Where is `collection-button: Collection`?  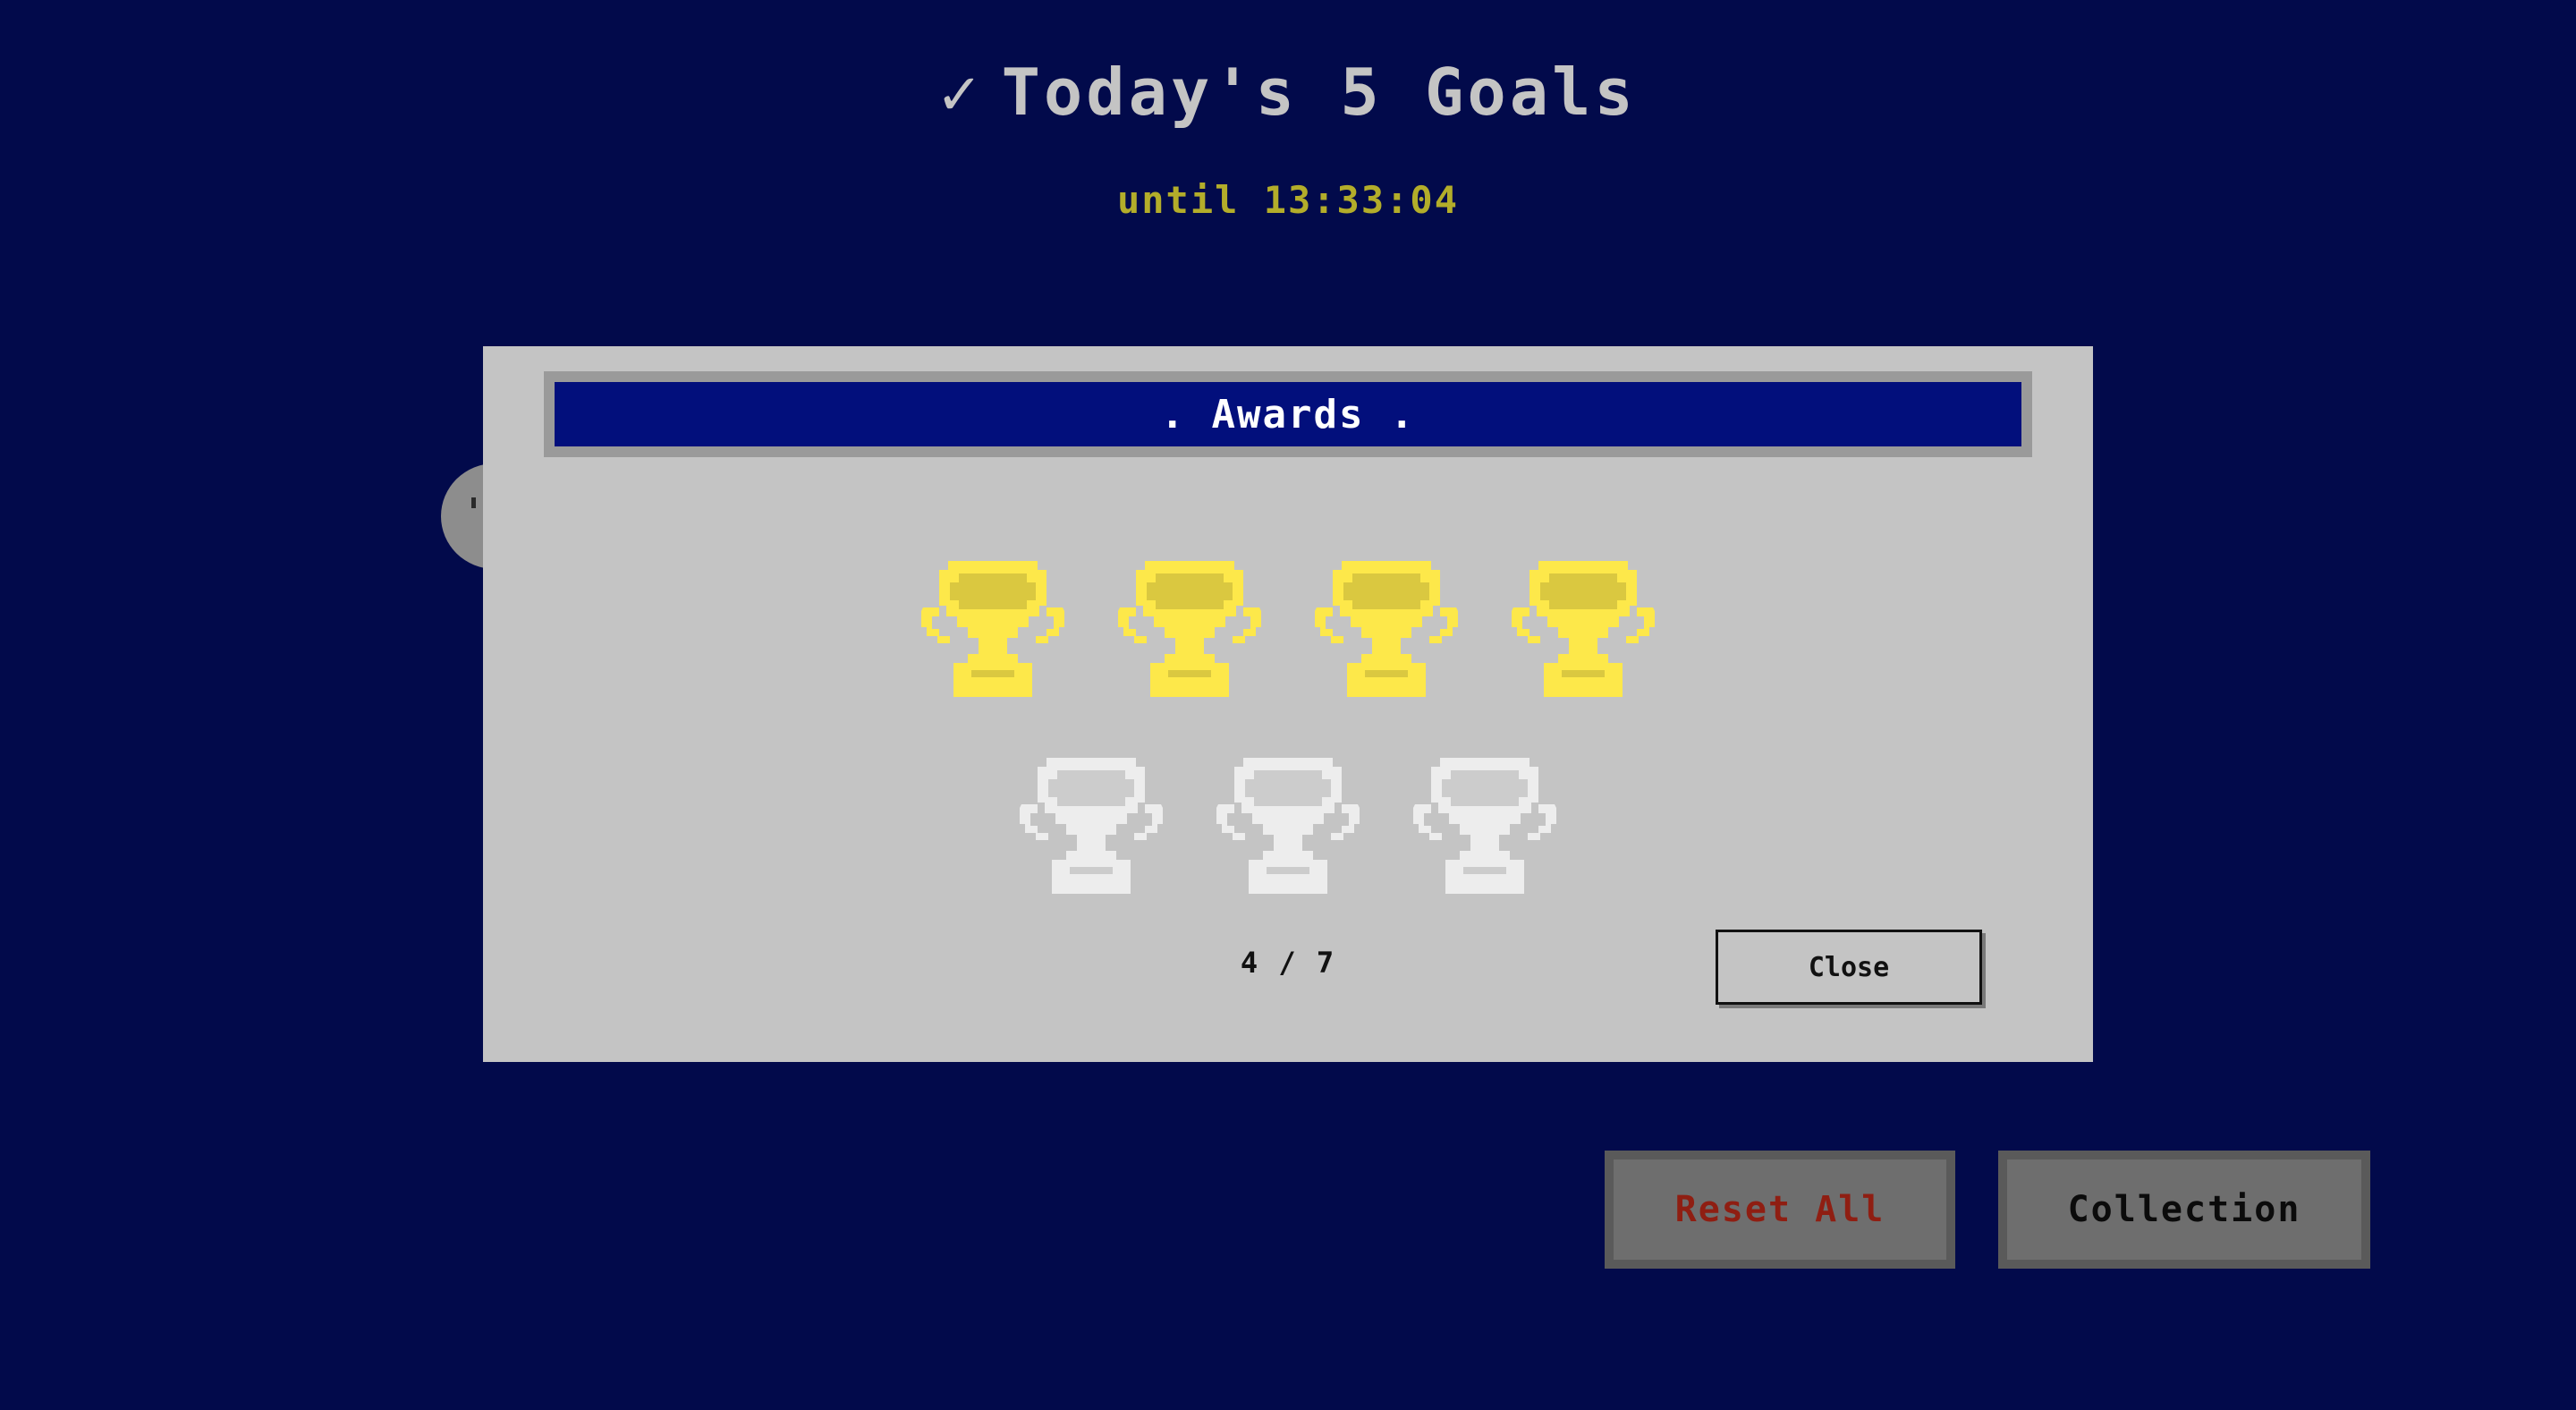
collection-button: Collection is located at coordinates (2184, 1210).